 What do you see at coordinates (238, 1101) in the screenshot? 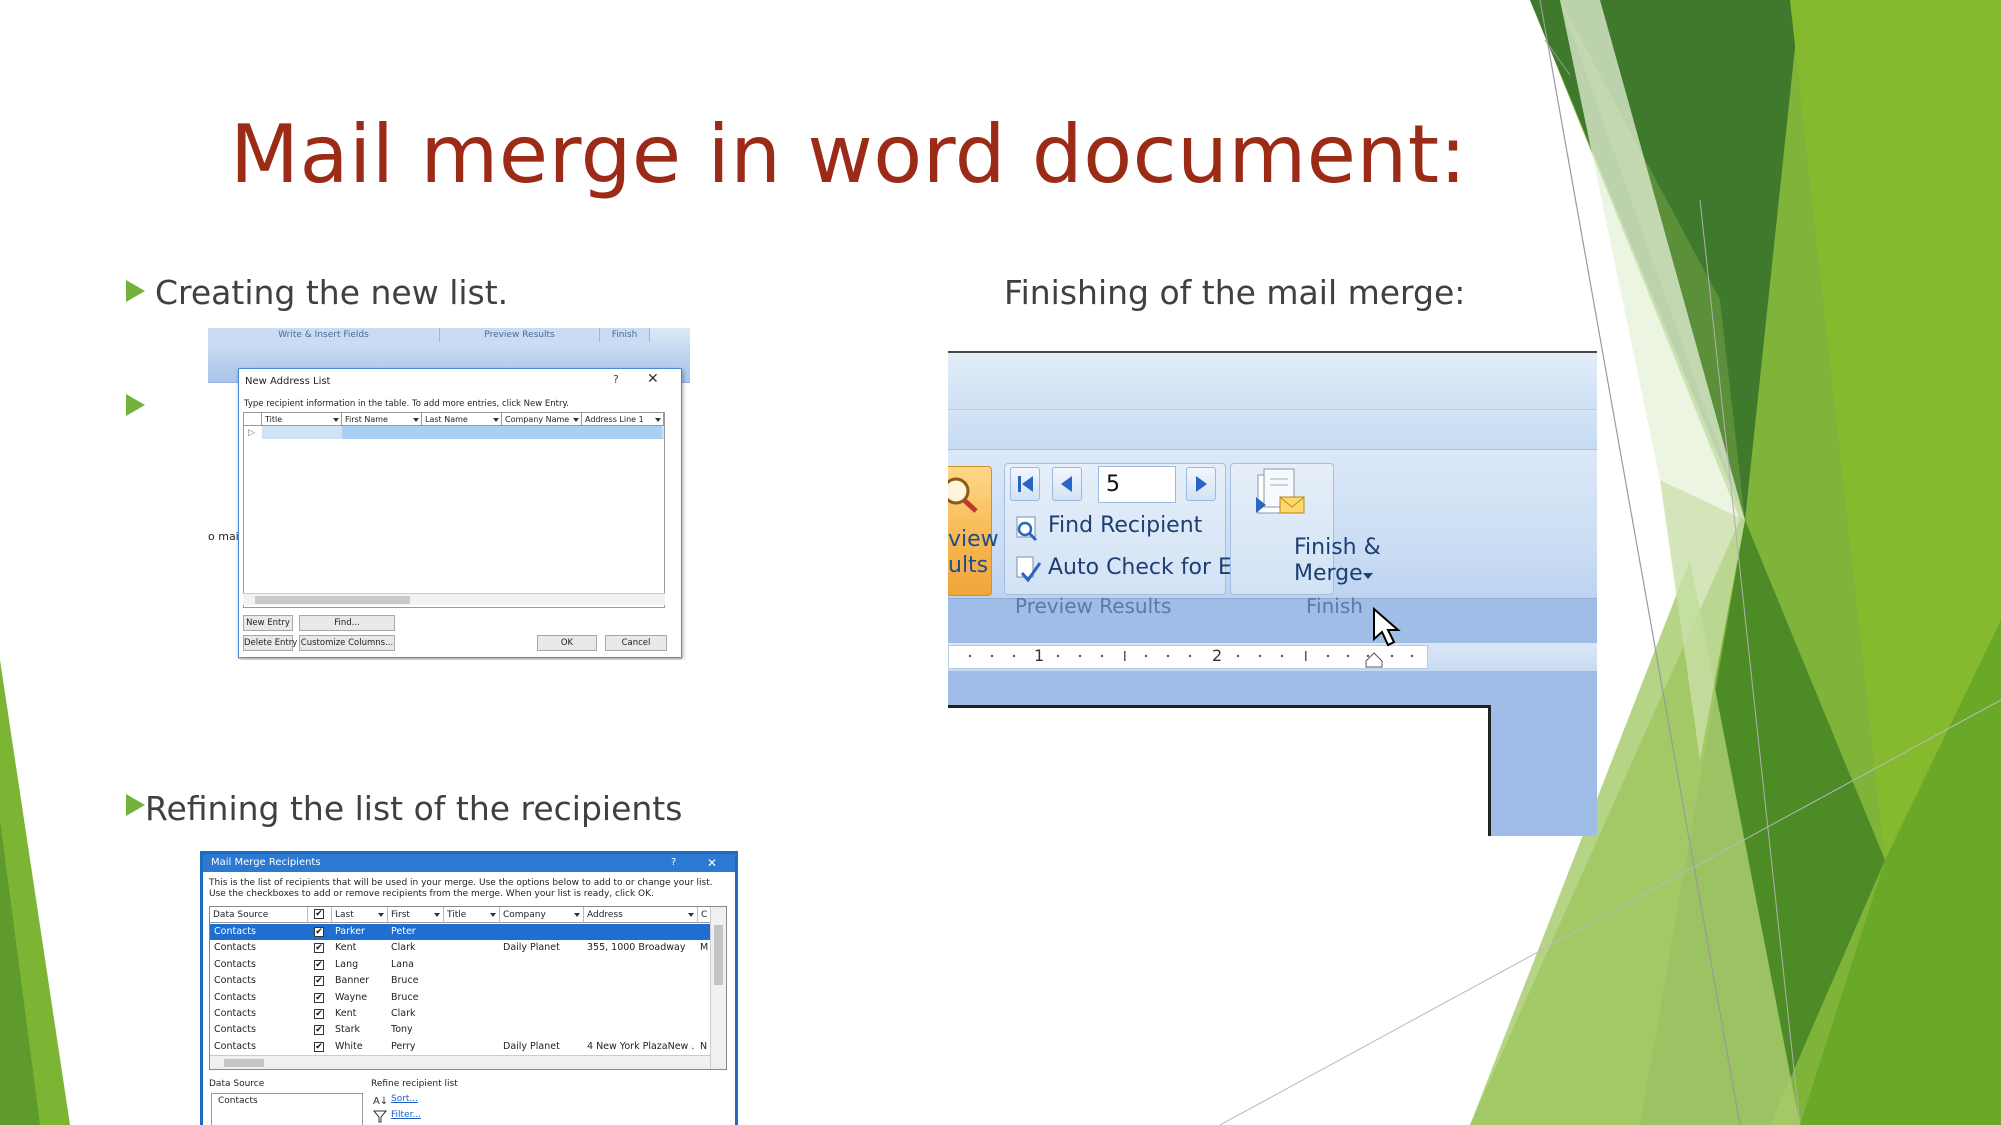
I see `data-source-item: Contacts` at bounding box center [238, 1101].